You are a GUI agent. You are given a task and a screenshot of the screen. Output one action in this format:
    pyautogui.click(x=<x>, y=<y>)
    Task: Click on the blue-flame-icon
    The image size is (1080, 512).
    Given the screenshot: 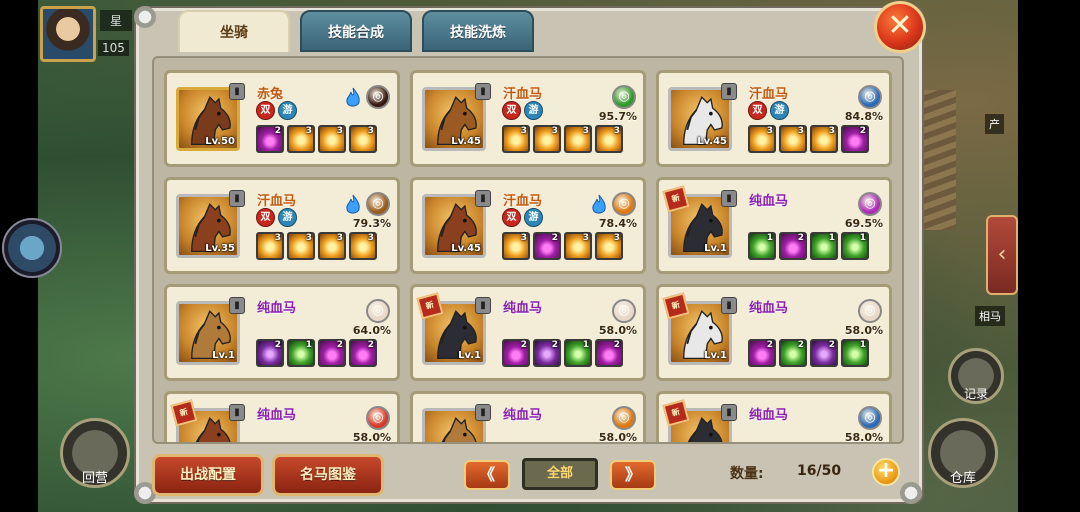 What is the action you would take?
    pyautogui.click(x=353, y=205)
    